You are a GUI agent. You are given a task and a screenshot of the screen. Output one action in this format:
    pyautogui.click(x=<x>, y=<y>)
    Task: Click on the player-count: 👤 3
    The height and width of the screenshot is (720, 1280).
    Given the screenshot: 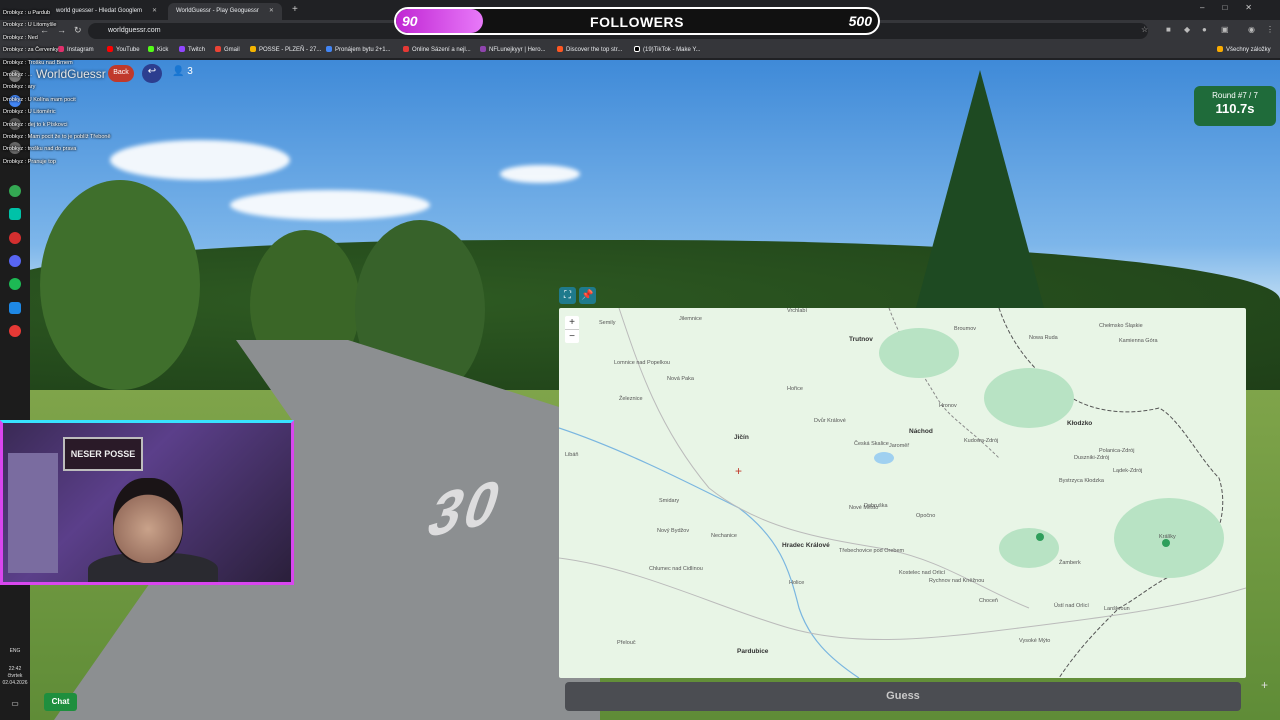 What is the action you would take?
    pyautogui.click(x=182, y=71)
    